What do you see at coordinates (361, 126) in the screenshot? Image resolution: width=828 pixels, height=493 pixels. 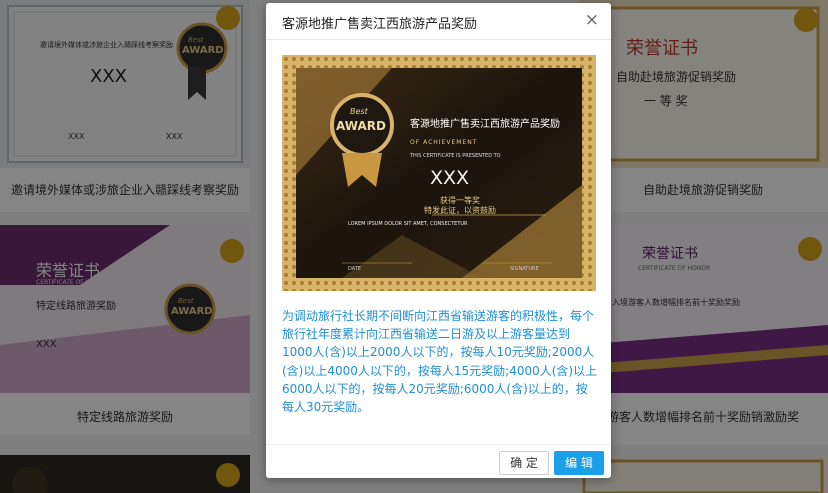 I see `badge-main: AWARD` at bounding box center [361, 126].